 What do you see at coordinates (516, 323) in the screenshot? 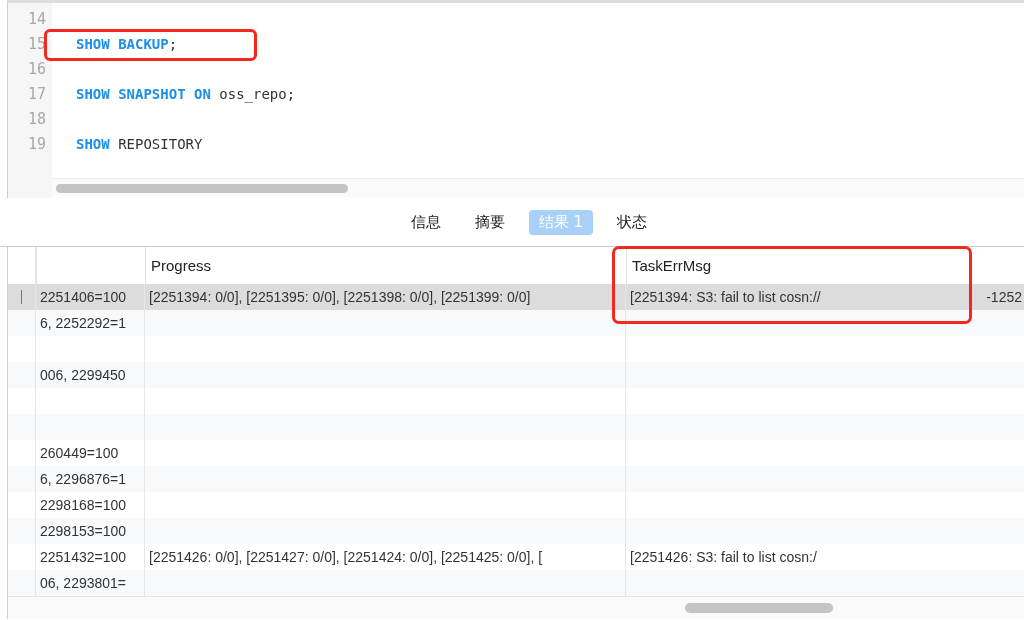
I see `table-row: 6, 2252292=1` at bounding box center [516, 323].